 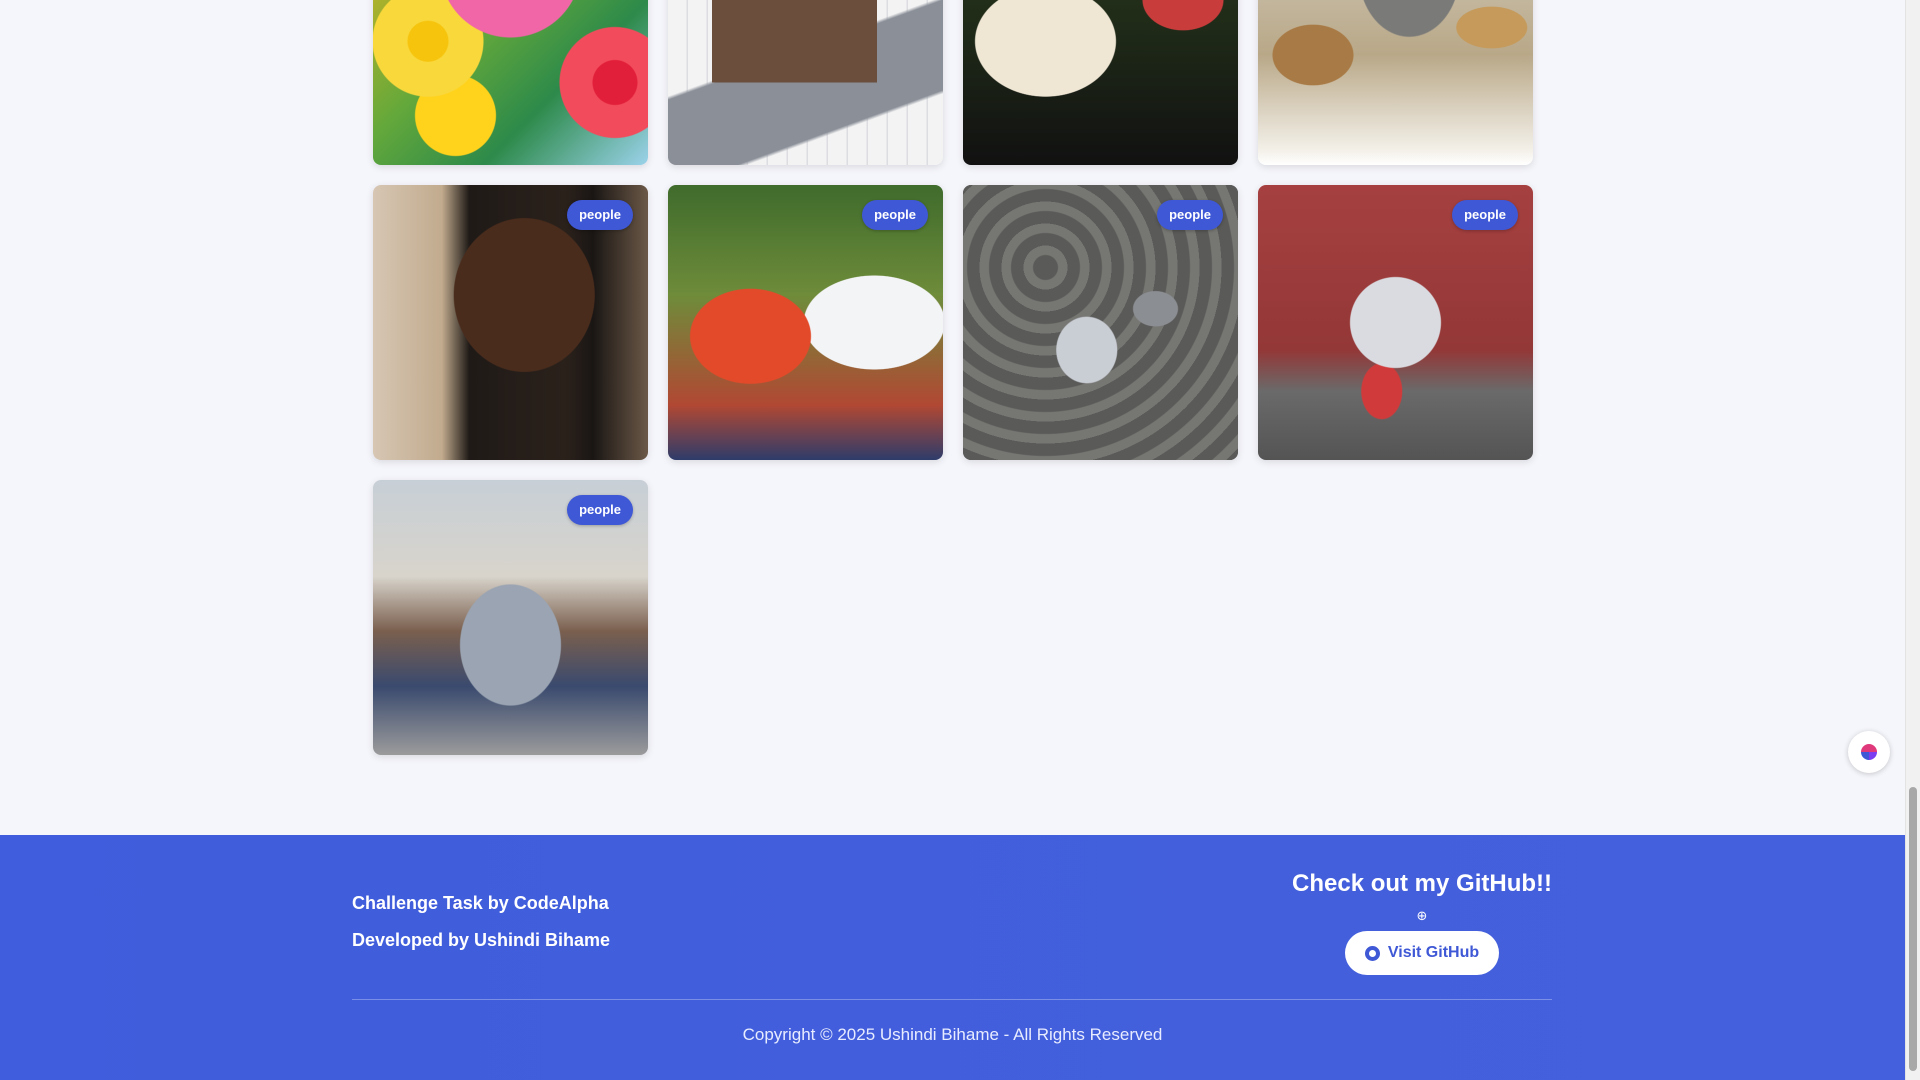 I want to click on visit-github-button: Visit GitHub, so click(x=1422, y=953).